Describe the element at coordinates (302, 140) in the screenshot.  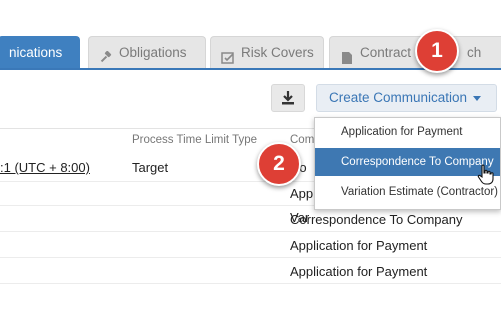
I see `column-header-communication: Com` at that location.